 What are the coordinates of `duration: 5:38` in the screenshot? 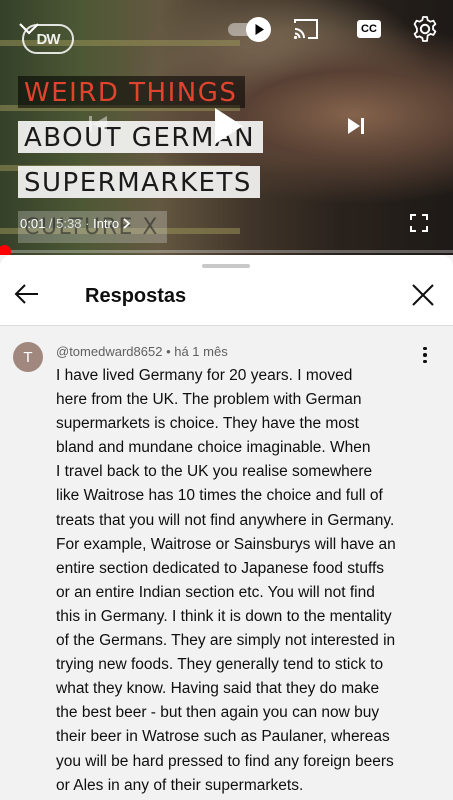 It's located at (69, 223).